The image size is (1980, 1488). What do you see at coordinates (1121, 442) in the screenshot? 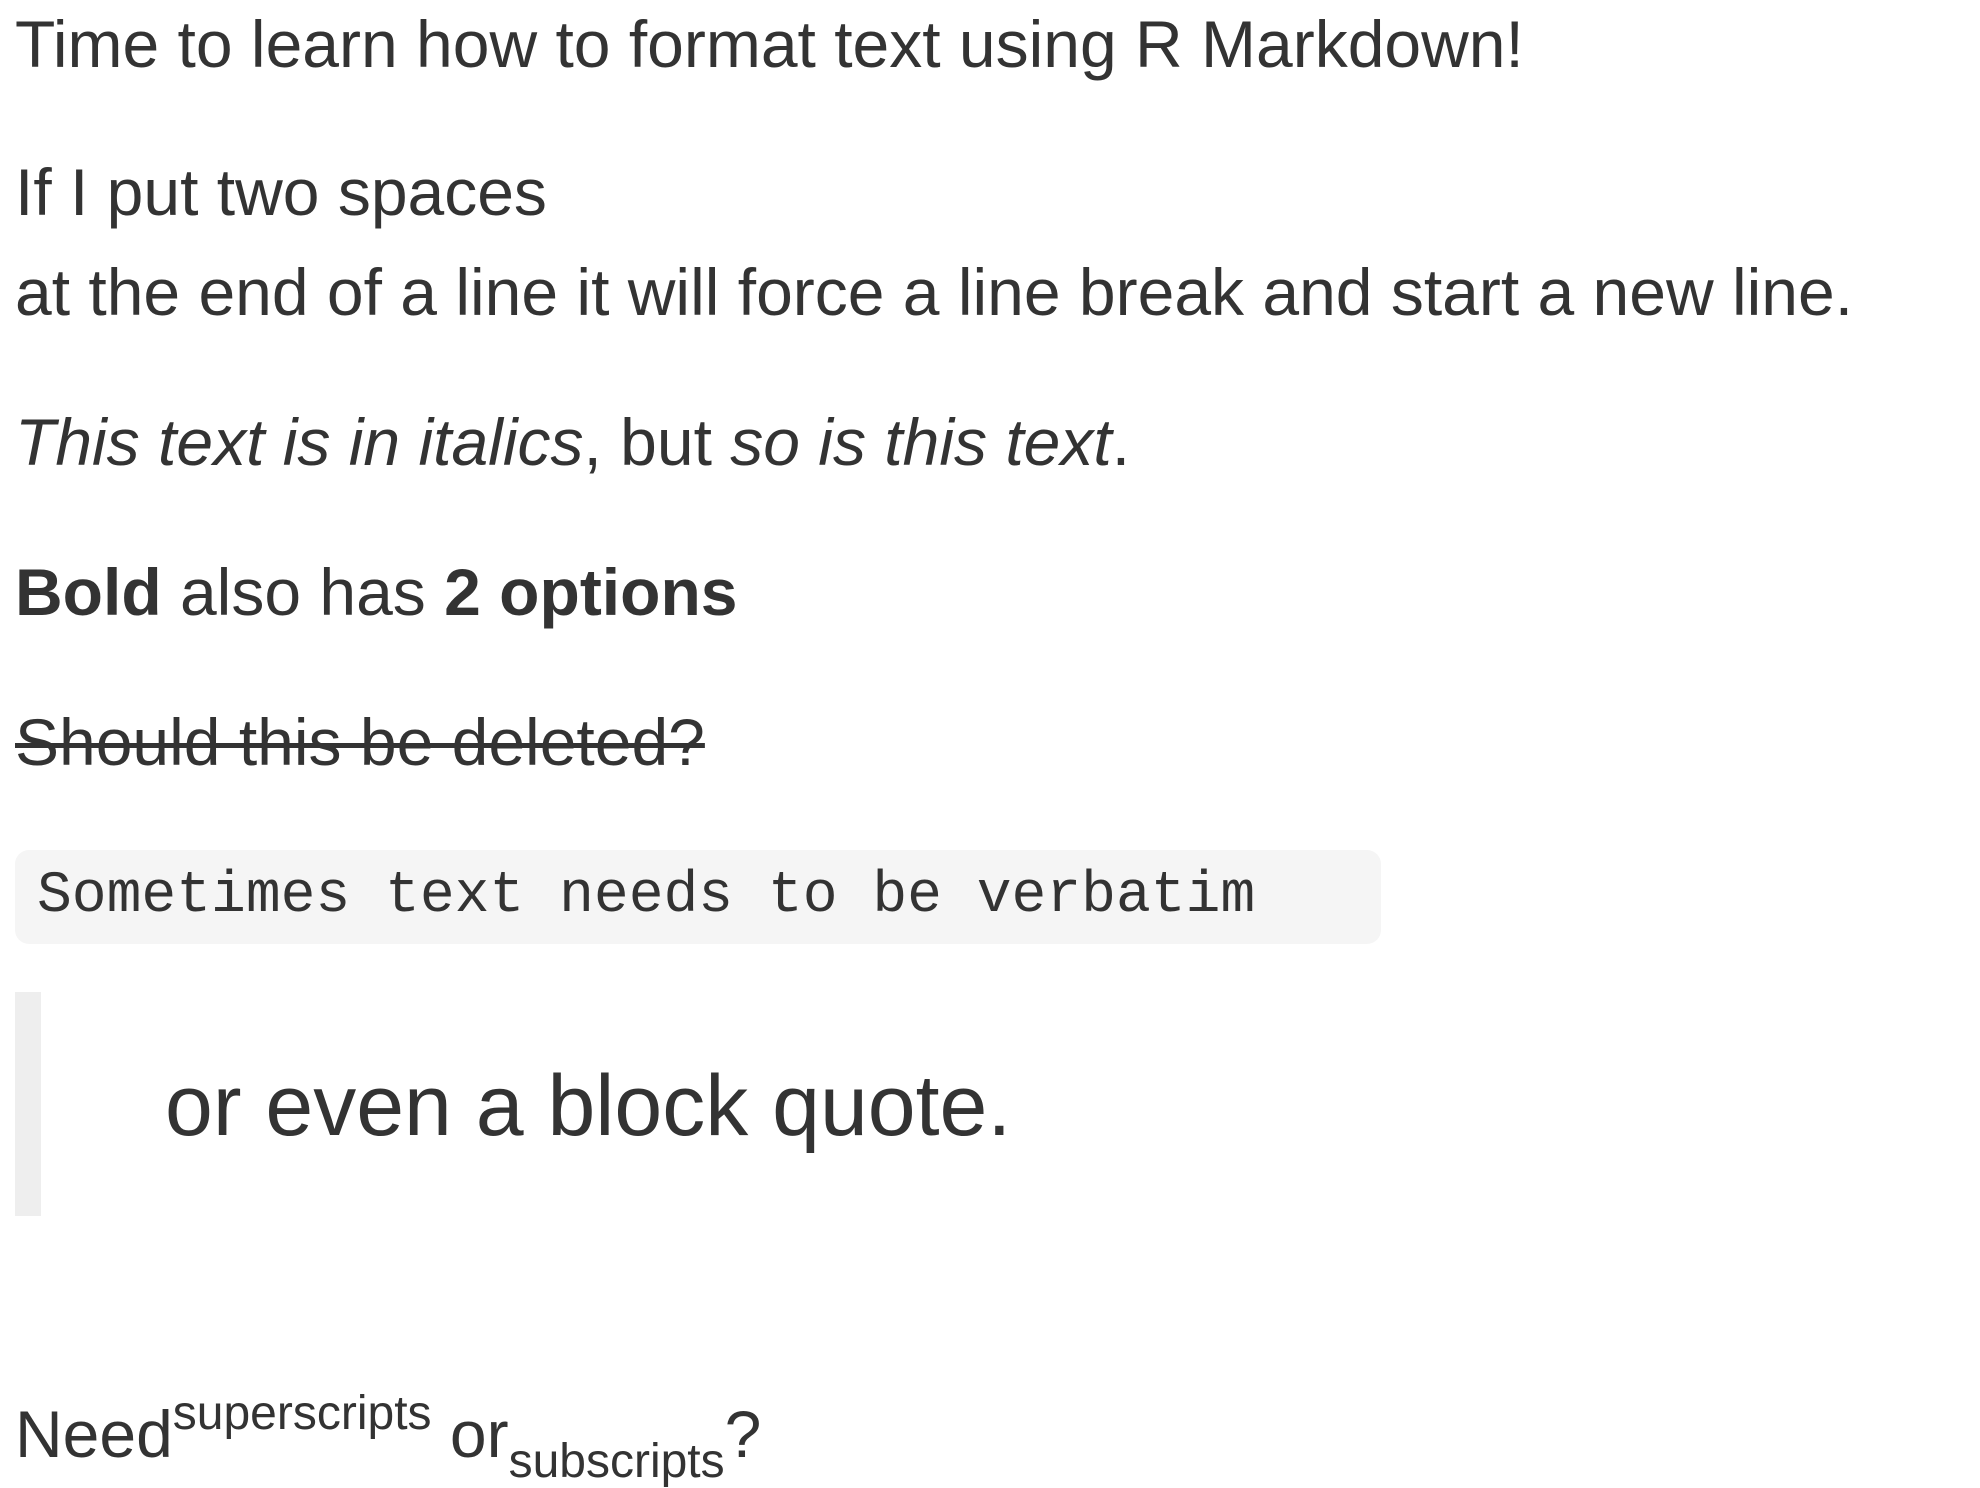
I see `italics-period: .` at bounding box center [1121, 442].